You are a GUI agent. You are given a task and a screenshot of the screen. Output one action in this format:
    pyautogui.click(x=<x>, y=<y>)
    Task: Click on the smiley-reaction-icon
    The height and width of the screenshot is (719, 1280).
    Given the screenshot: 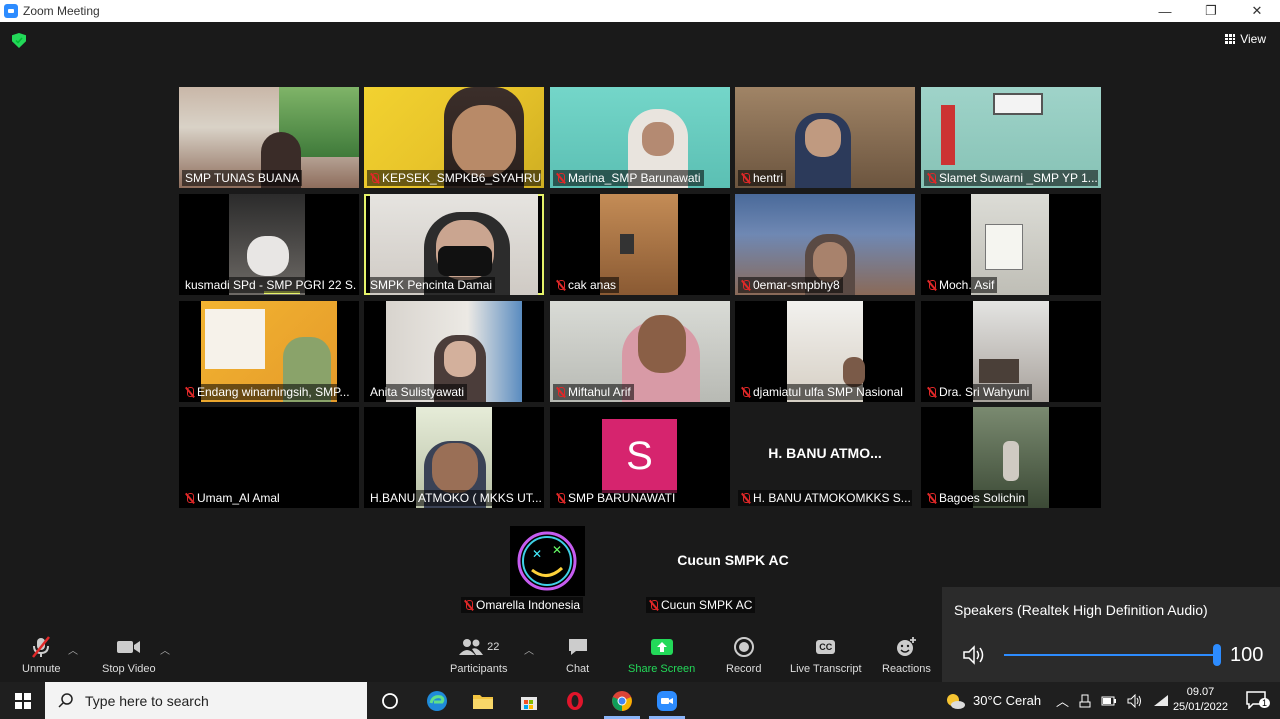 What is the action you would take?
    pyautogui.click(x=906, y=647)
    